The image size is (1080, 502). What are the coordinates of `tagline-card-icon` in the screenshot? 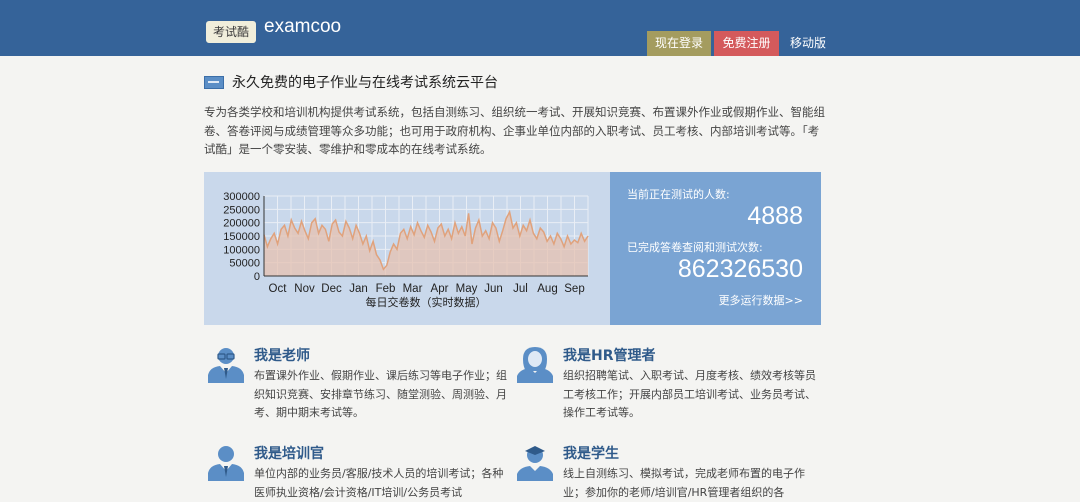 It's located at (214, 82).